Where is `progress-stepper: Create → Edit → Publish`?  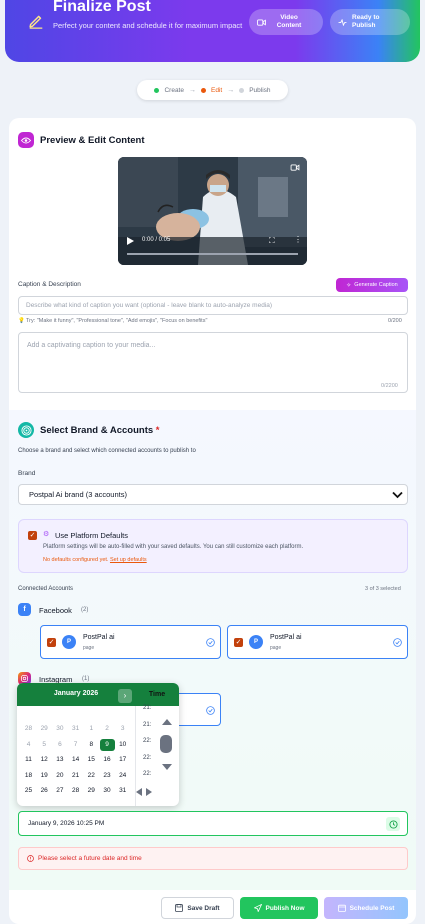
progress-stepper: Create → Edit → Publish is located at coordinates (212, 90).